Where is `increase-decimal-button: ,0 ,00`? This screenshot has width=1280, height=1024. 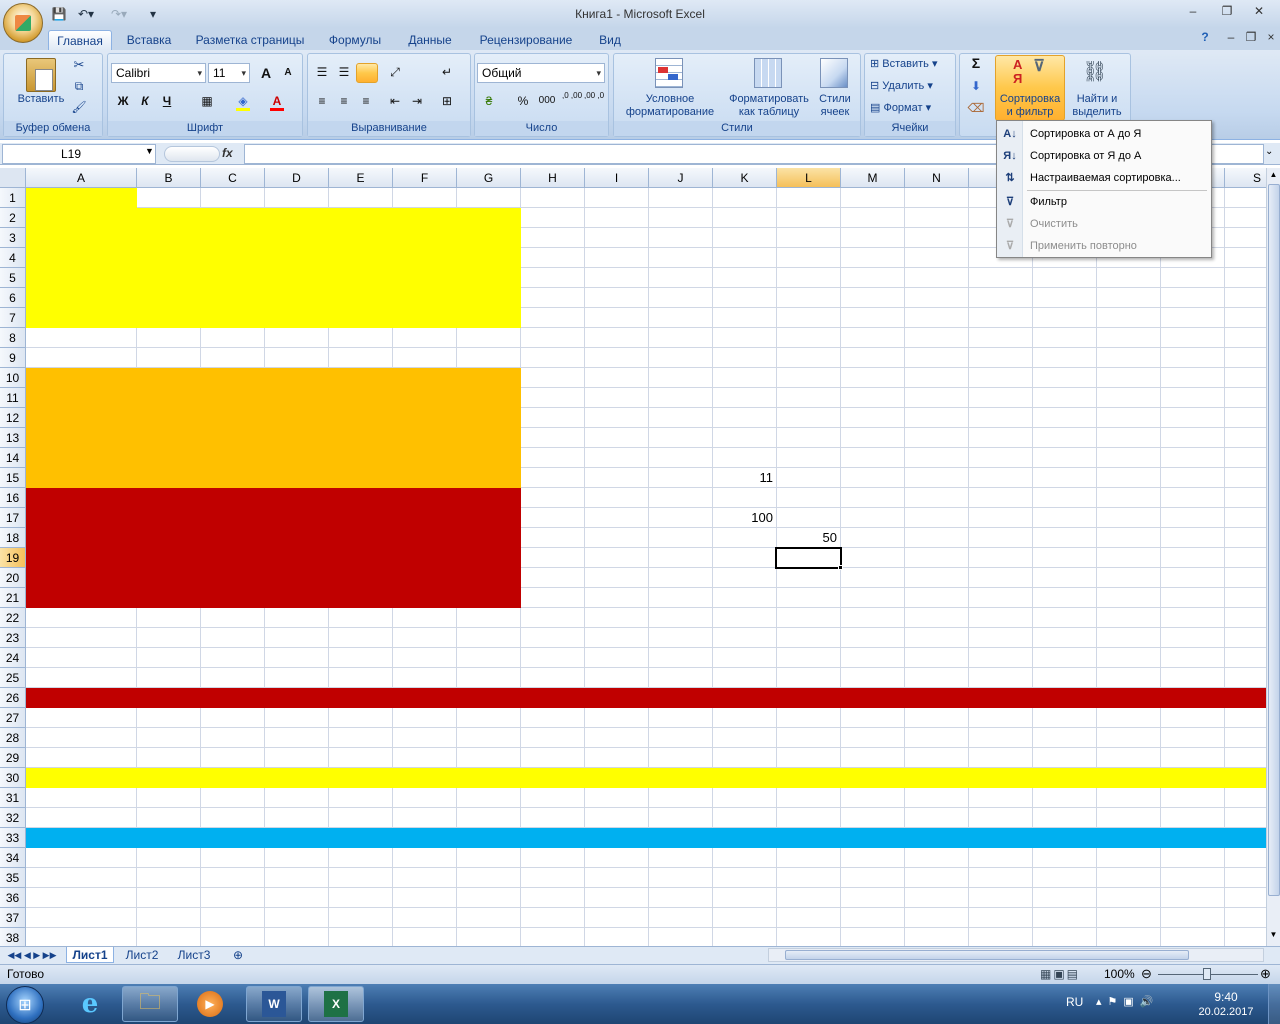 increase-decimal-button: ,0 ,00 is located at coordinates (572, 101).